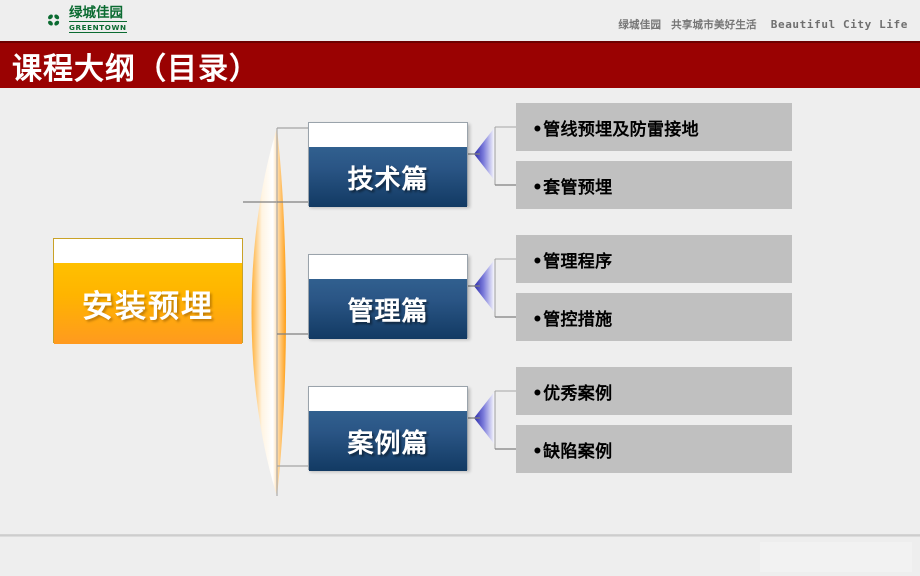  I want to click on diagram-leaf-box: •优秀案例, so click(654, 391).